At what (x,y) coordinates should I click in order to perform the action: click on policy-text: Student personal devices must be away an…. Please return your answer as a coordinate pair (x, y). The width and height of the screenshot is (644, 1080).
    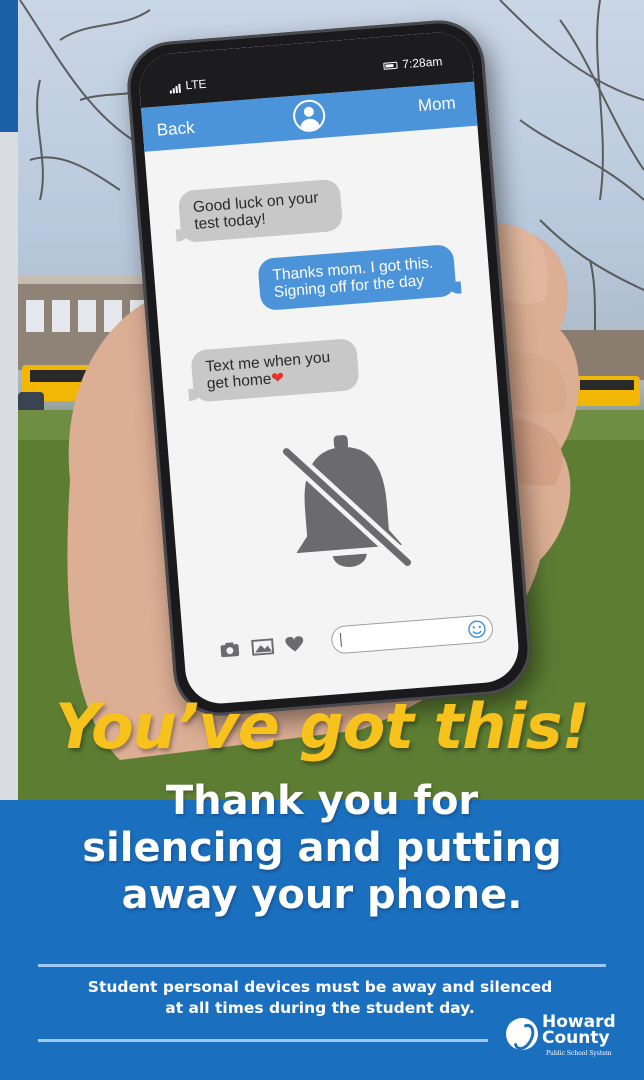
    Looking at the image, I should click on (320, 998).